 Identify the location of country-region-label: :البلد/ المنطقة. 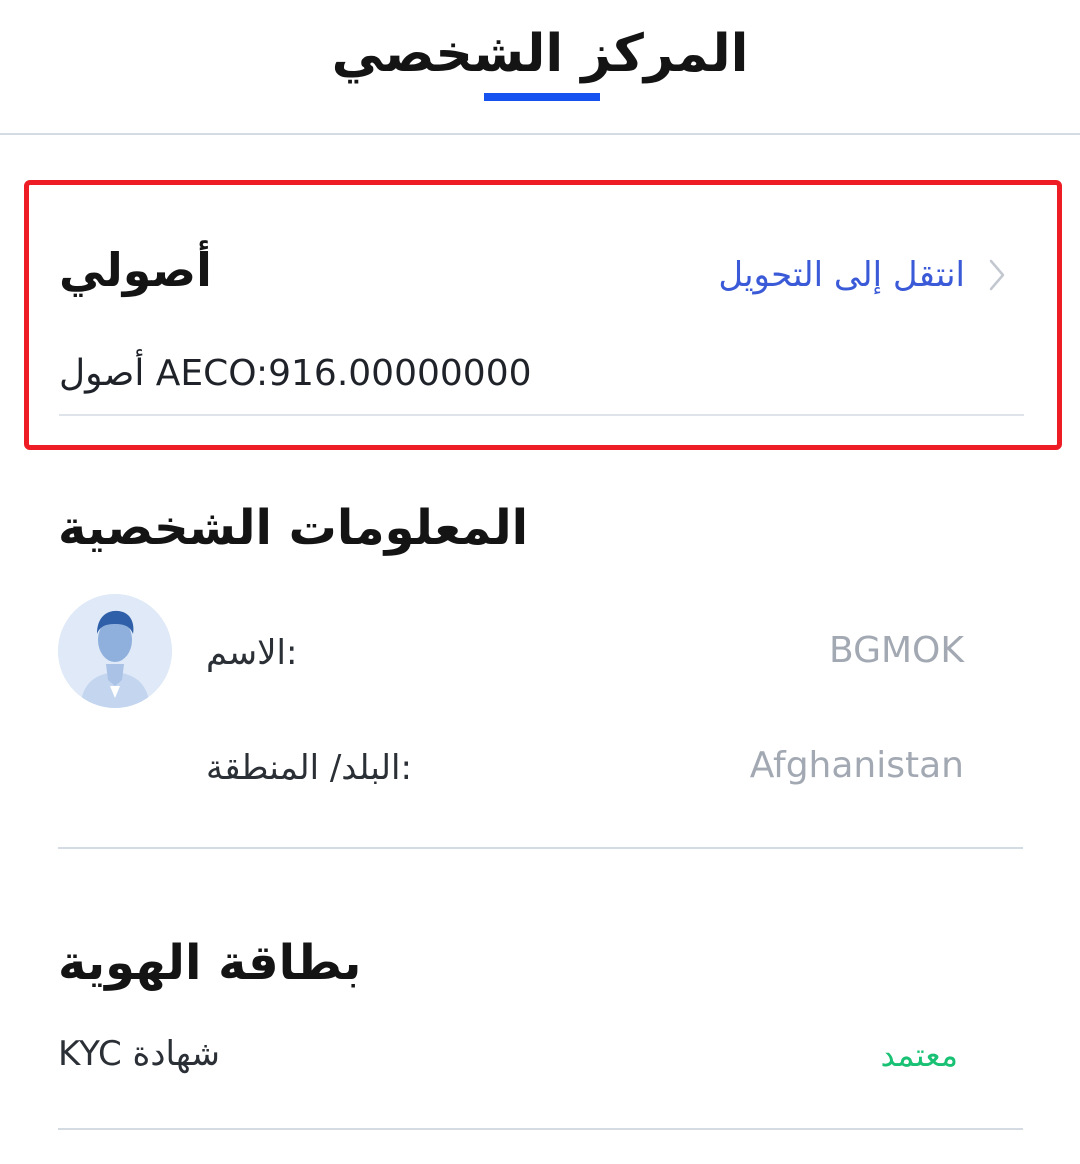
(309, 768).